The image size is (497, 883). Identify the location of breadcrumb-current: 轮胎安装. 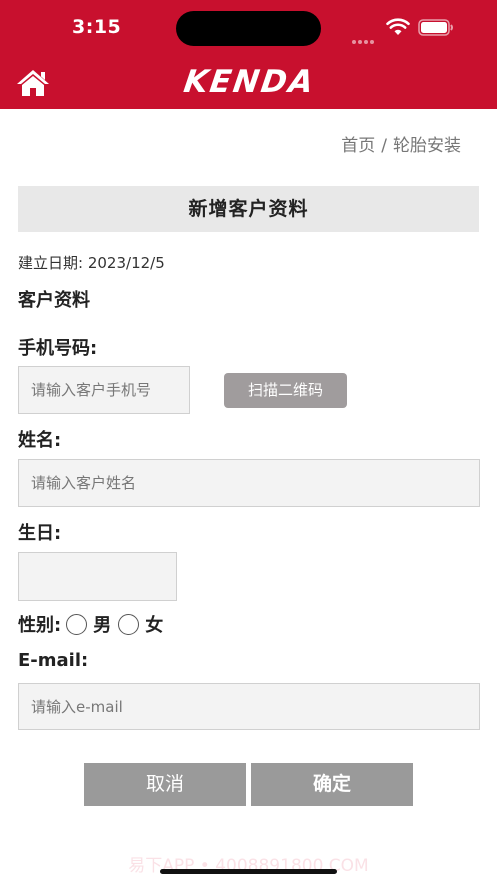
(427, 146).